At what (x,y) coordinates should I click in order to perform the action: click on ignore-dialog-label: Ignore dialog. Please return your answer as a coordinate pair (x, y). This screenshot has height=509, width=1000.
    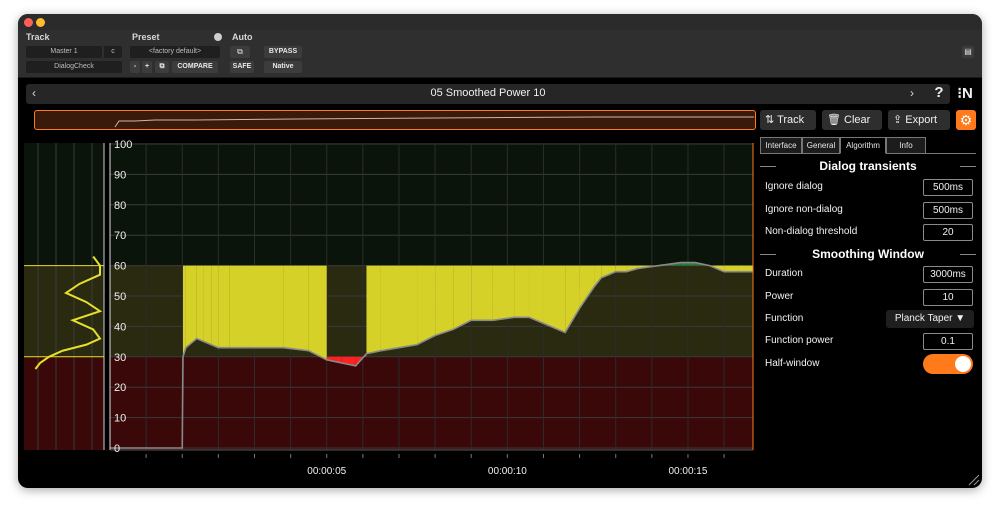
    Looking at the image, I should click on (794, 186).